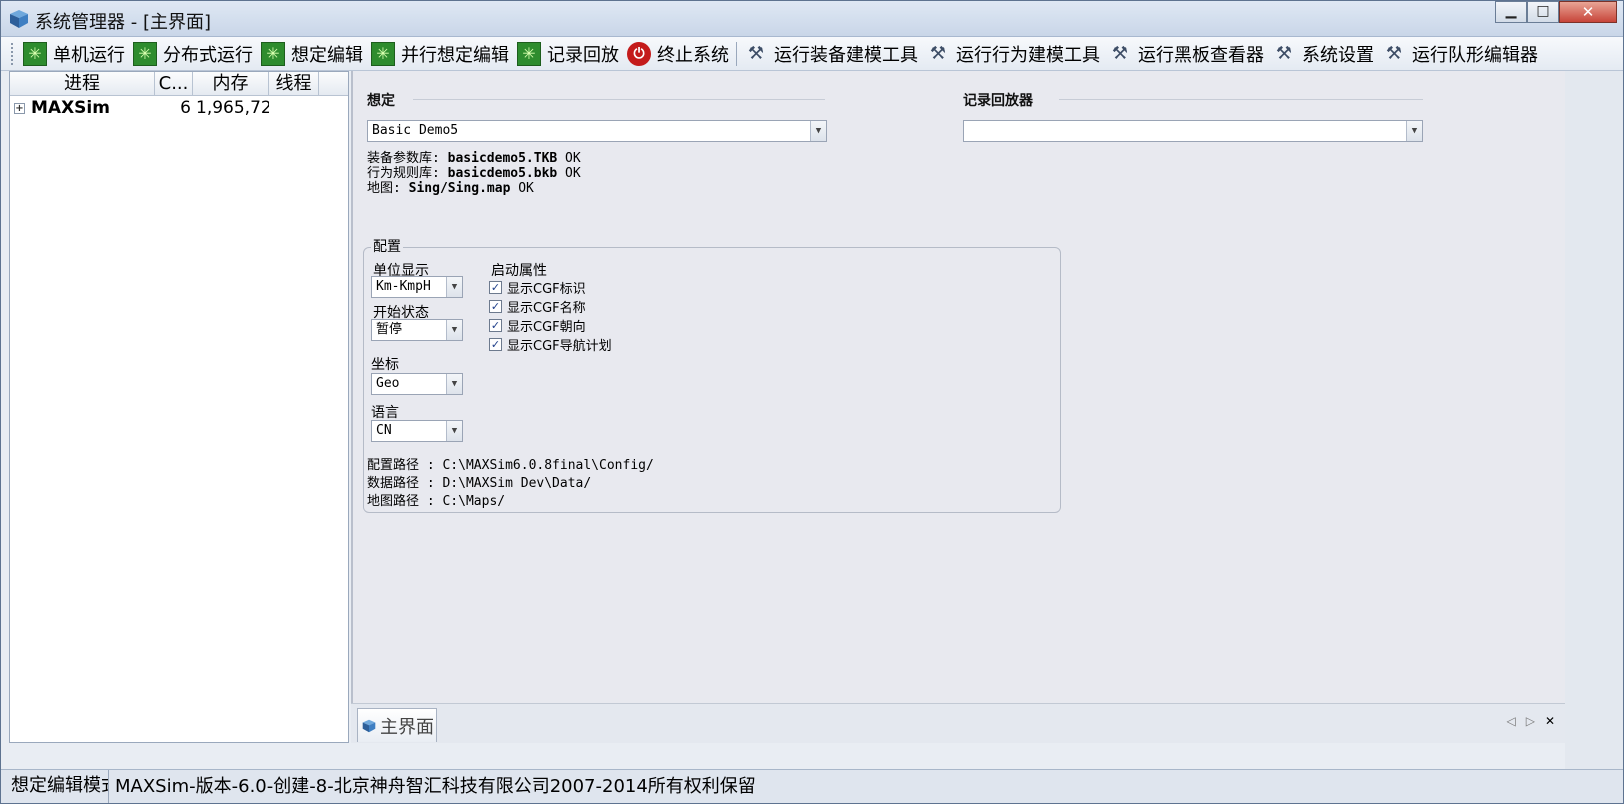 This screenshot has height=804, width=1624. Describe the element at coordinates (1338, 55) in the screenshot. I see `toolbar-label: 系统设置` at that location.